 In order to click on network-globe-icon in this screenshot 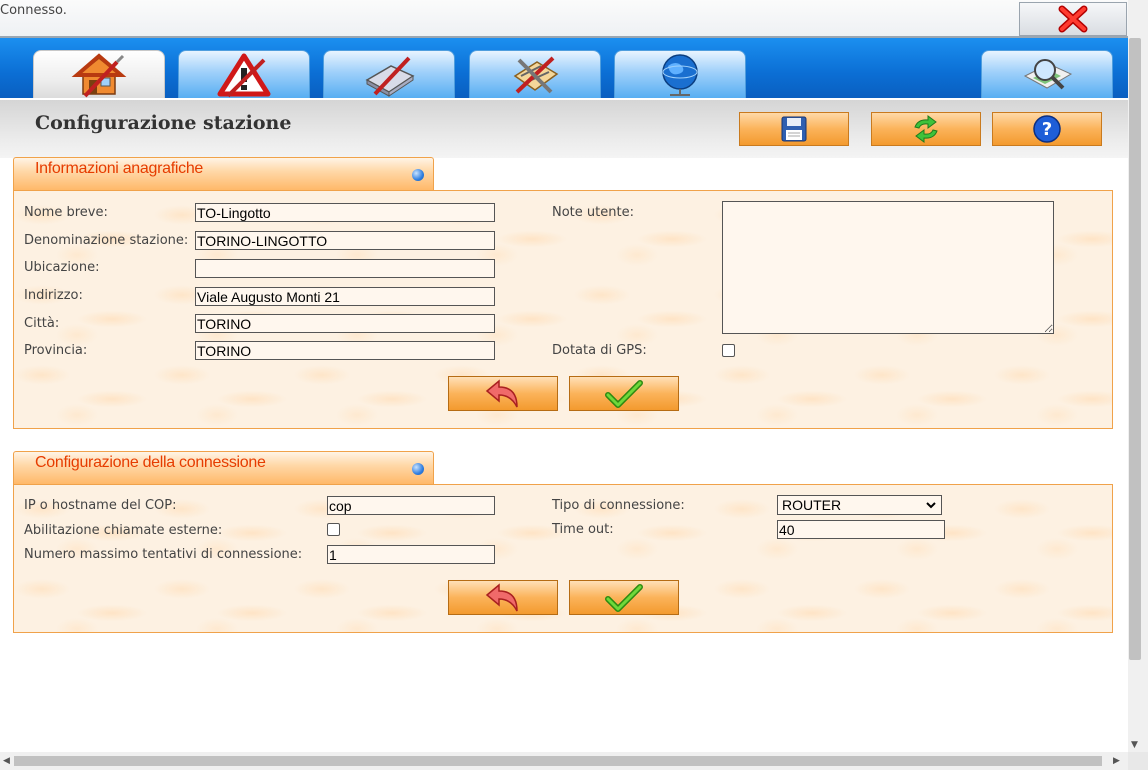, I will do `click(680, 74)`.